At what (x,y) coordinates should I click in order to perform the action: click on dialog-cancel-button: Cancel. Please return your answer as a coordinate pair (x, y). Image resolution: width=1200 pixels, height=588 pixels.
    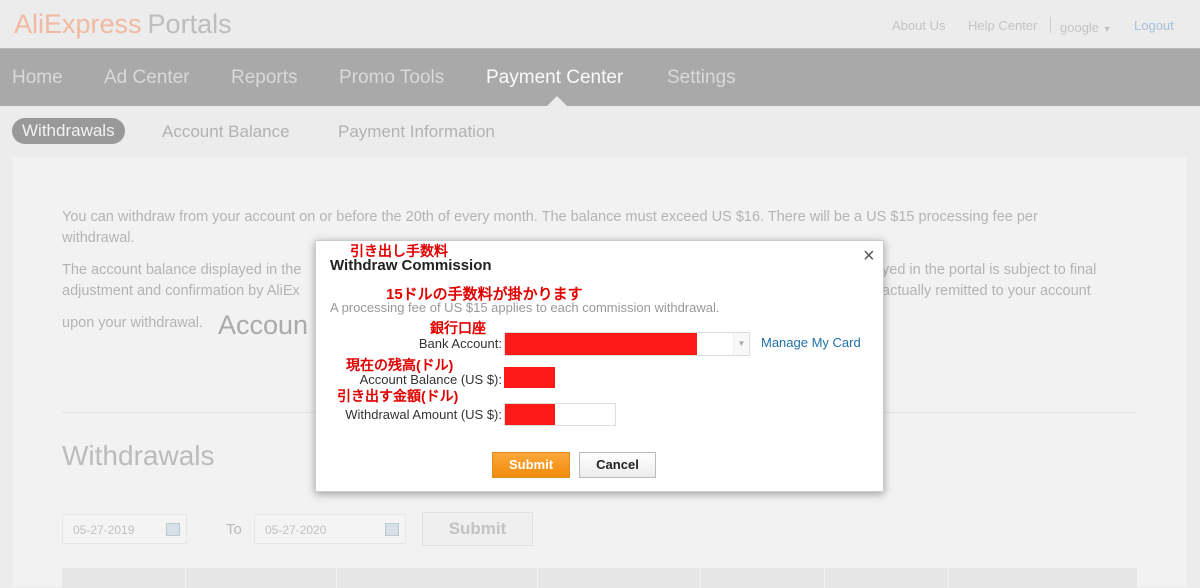
    Looking at the image, I should click on (617, 465).